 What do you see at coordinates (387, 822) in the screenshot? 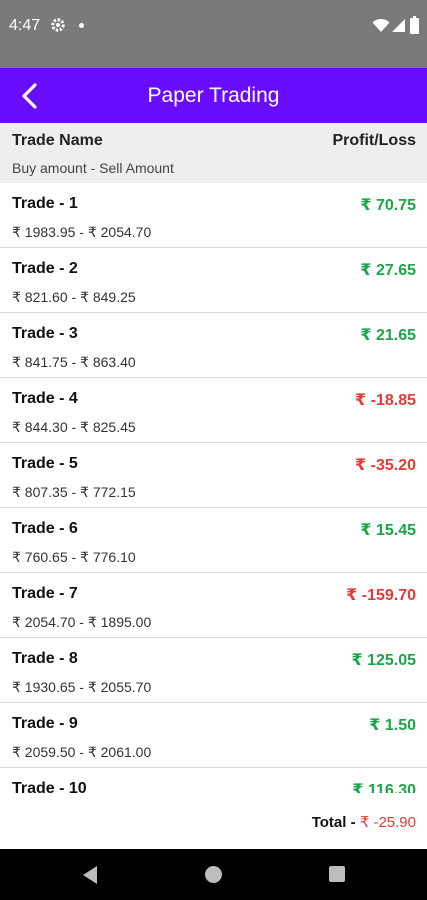
I see `total-value: ₹ -25.90` at bounding box center [387, 822].